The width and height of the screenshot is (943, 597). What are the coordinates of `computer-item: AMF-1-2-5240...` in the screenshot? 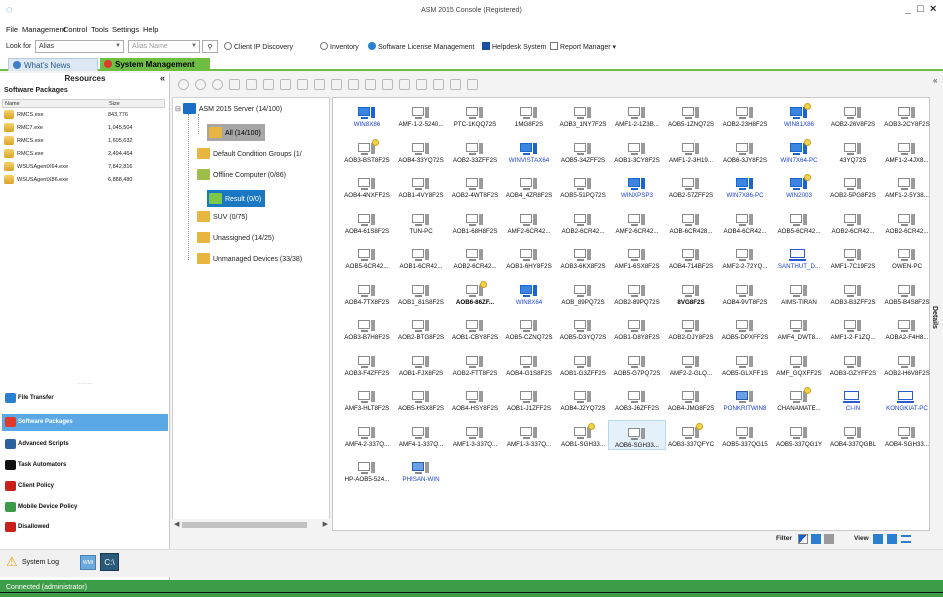 It's located at (421, 115).